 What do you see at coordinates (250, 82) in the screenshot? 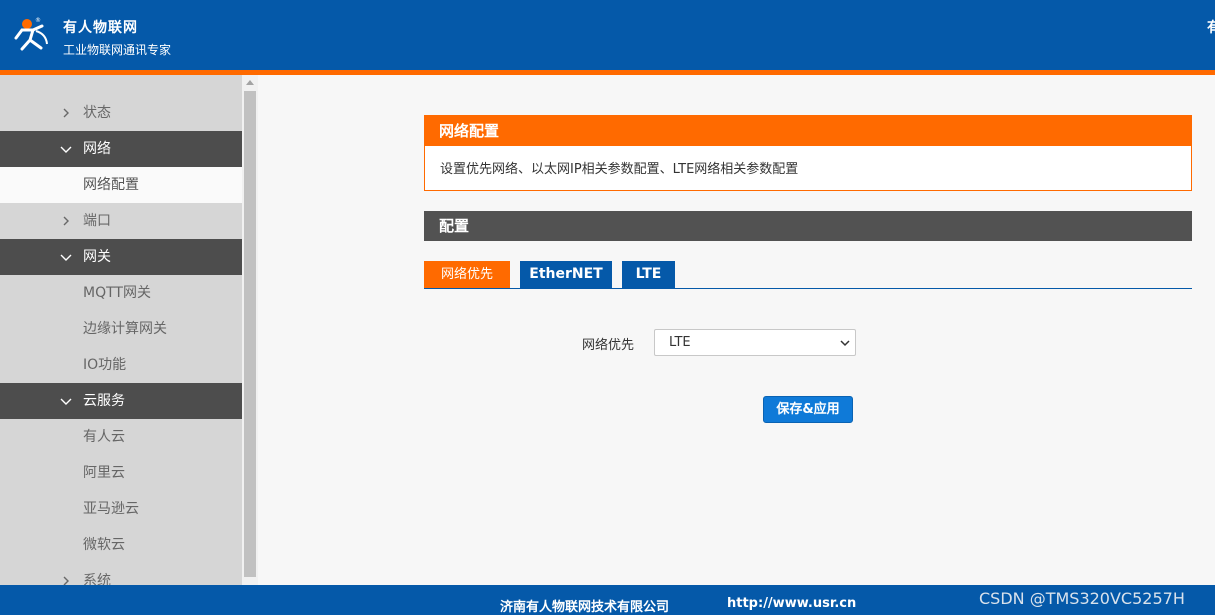
I see `scroll-up-arrow-icon` at bounding box center [250, 82].